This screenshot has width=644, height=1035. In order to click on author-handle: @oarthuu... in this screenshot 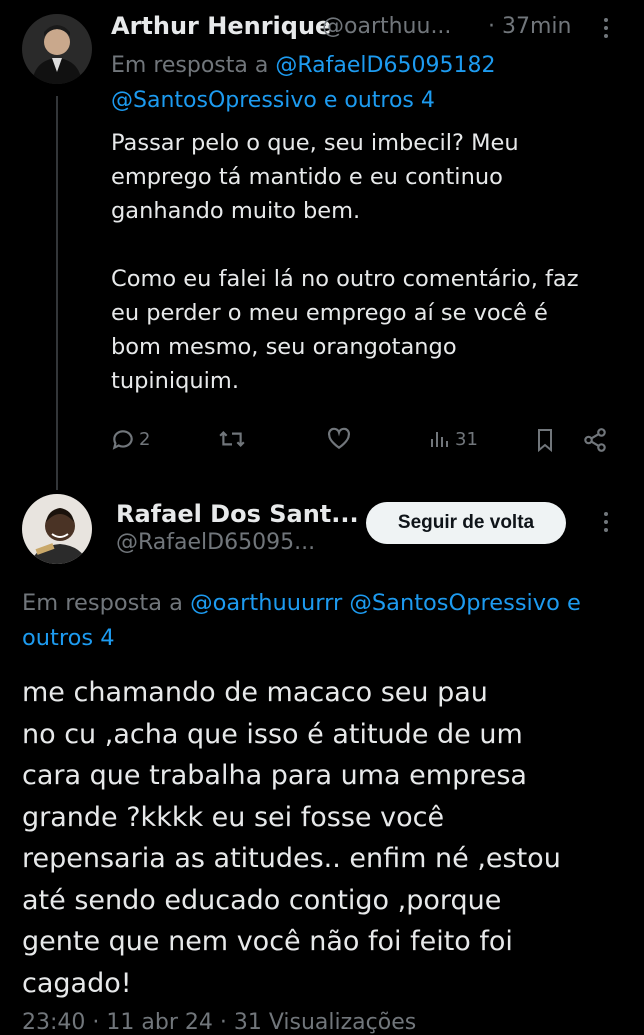, I will do `click(386, 26)`.